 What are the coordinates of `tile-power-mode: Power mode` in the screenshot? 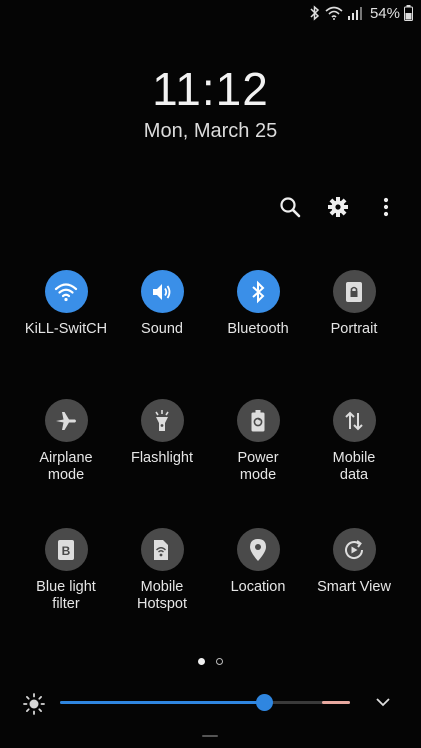 It's located at (258, 441).